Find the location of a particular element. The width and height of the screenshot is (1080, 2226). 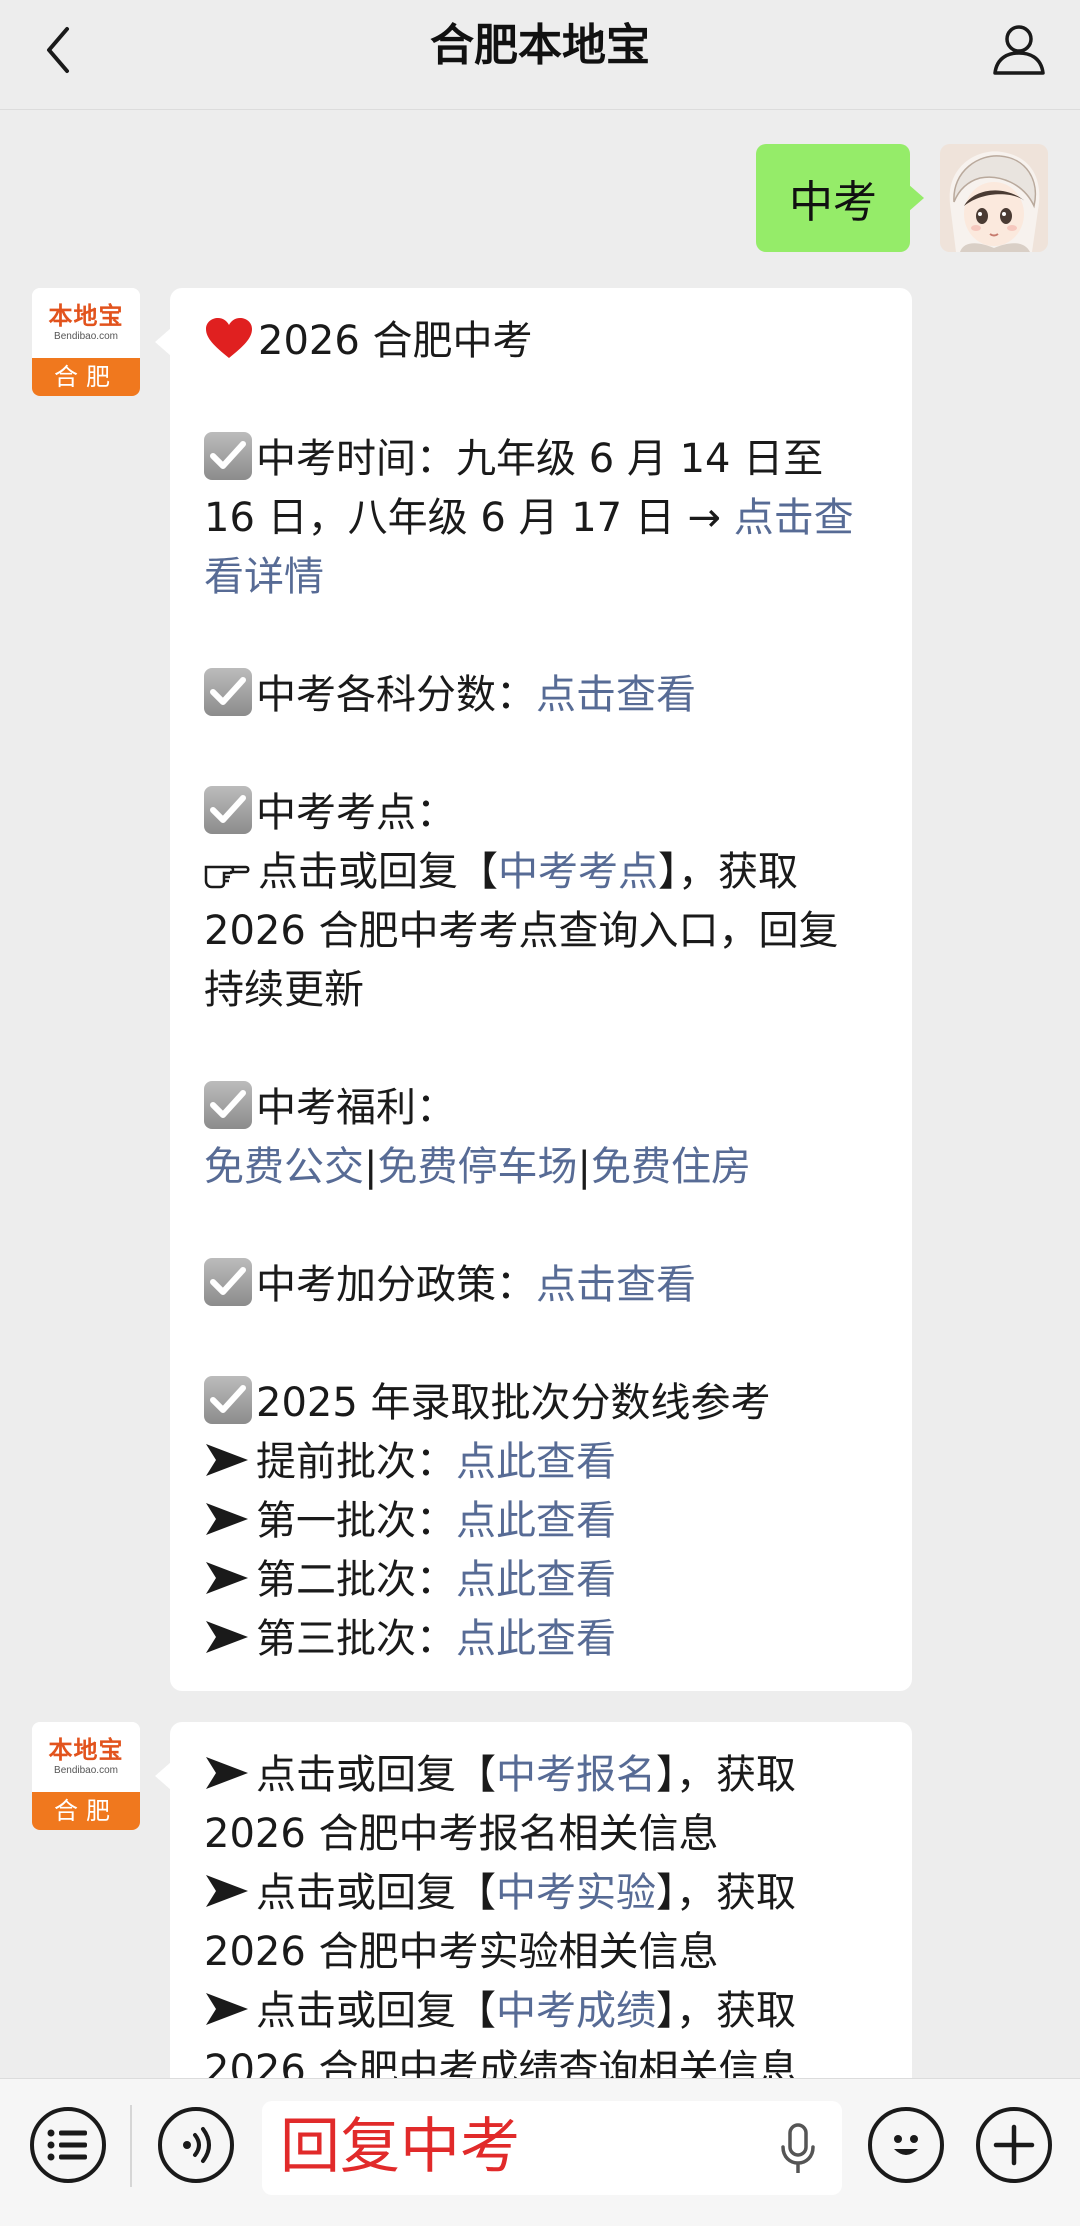

message-title-line: 2026 合肥中考 is located at coordinates (541, 341).